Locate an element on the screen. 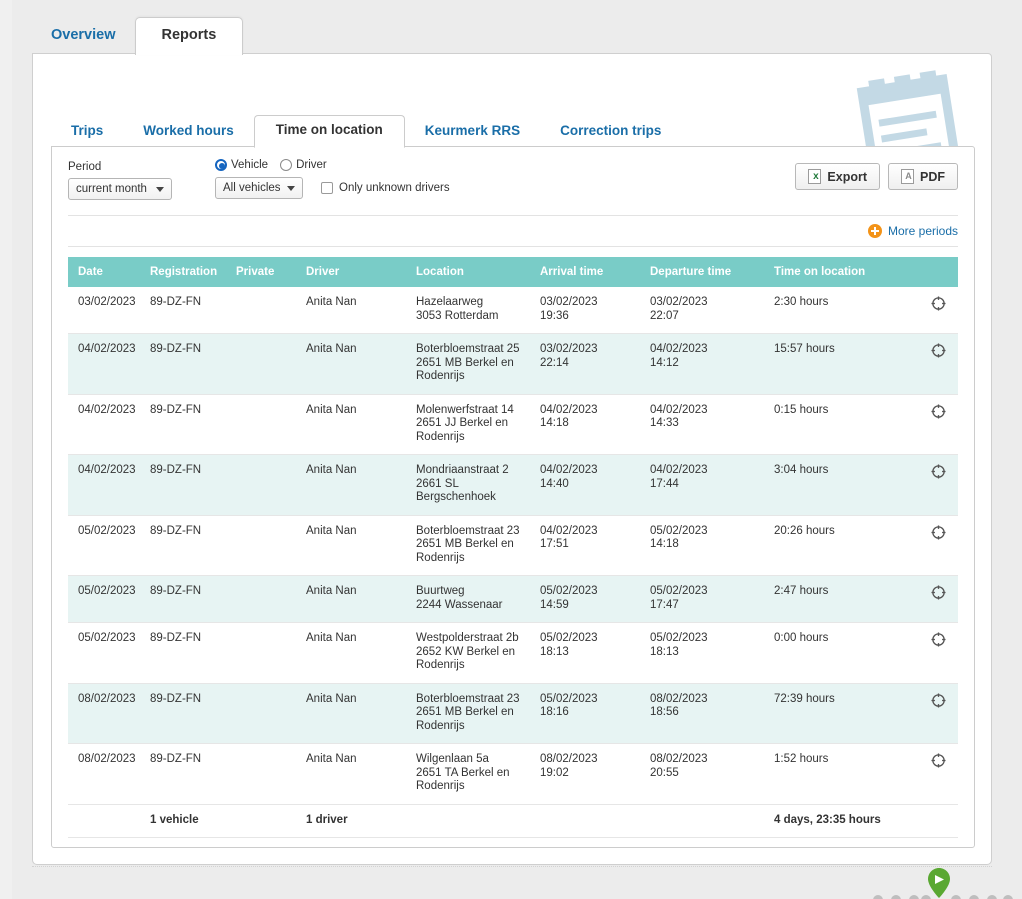  col-location: Location is located at coordinates (472, 272).